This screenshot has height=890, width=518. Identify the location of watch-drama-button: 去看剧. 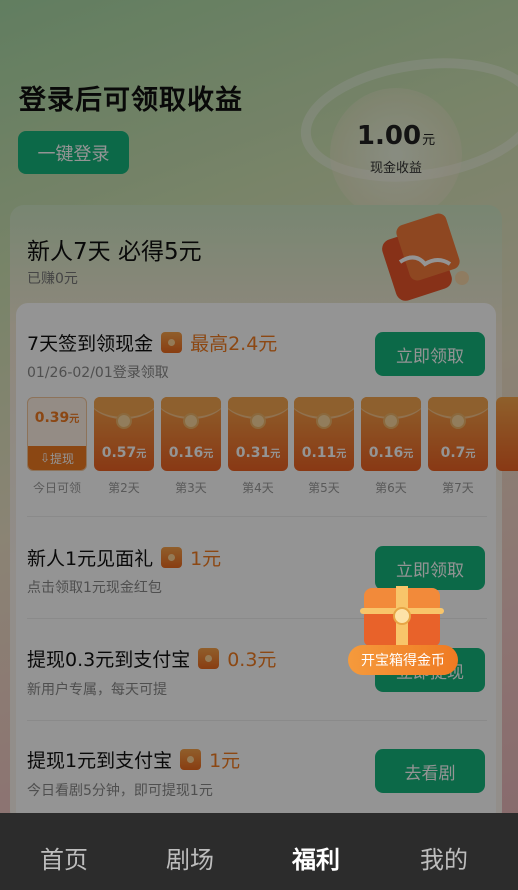
(430, 771).